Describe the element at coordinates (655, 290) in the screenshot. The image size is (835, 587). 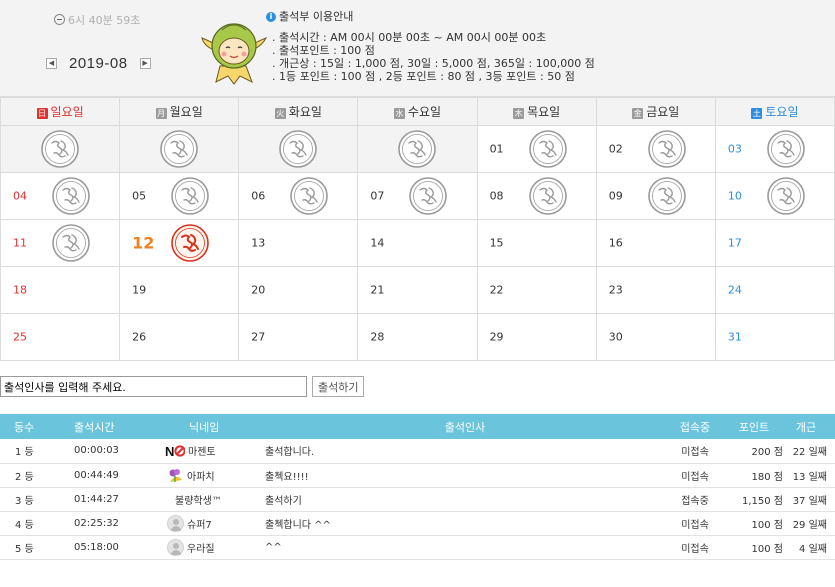
I see `calendar-day-cell: 23` at that location.